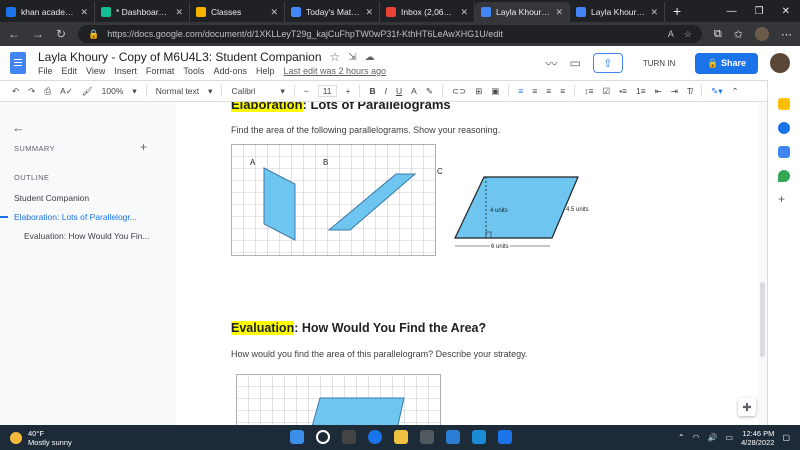 This screenshot has height=450, width=800. I want to click on back-arrow-icon: ←, so click(18, 127).